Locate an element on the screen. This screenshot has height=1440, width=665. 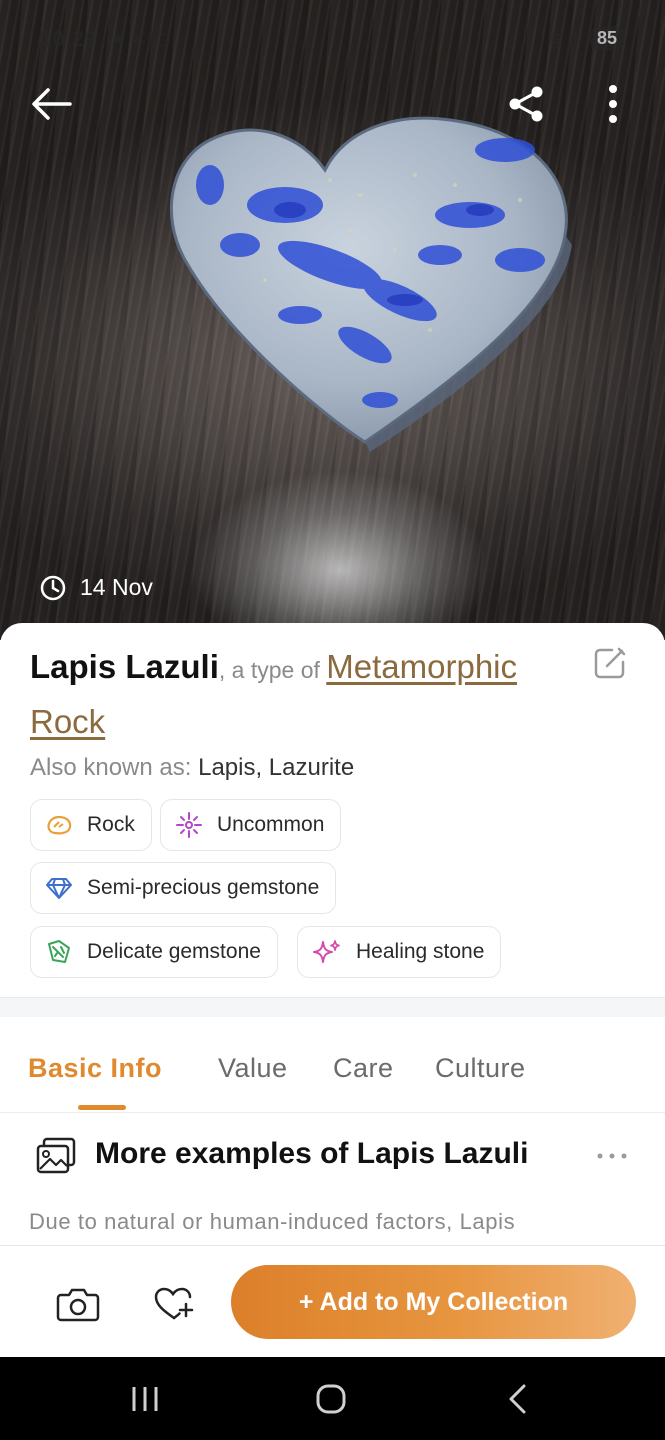
more-options-button is located at coordinates (613, 104).